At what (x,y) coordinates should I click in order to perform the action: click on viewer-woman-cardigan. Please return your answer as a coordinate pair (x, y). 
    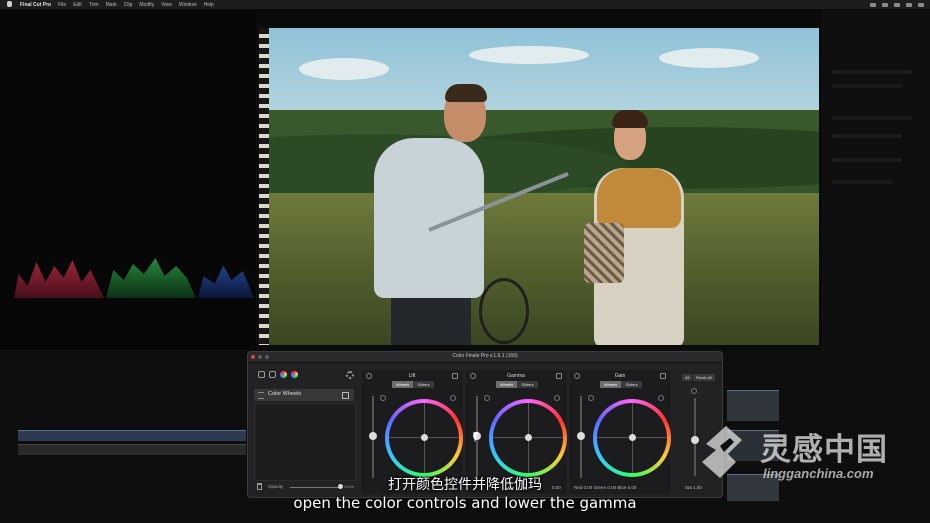
    Looking at the image, I should click on (639, 198).